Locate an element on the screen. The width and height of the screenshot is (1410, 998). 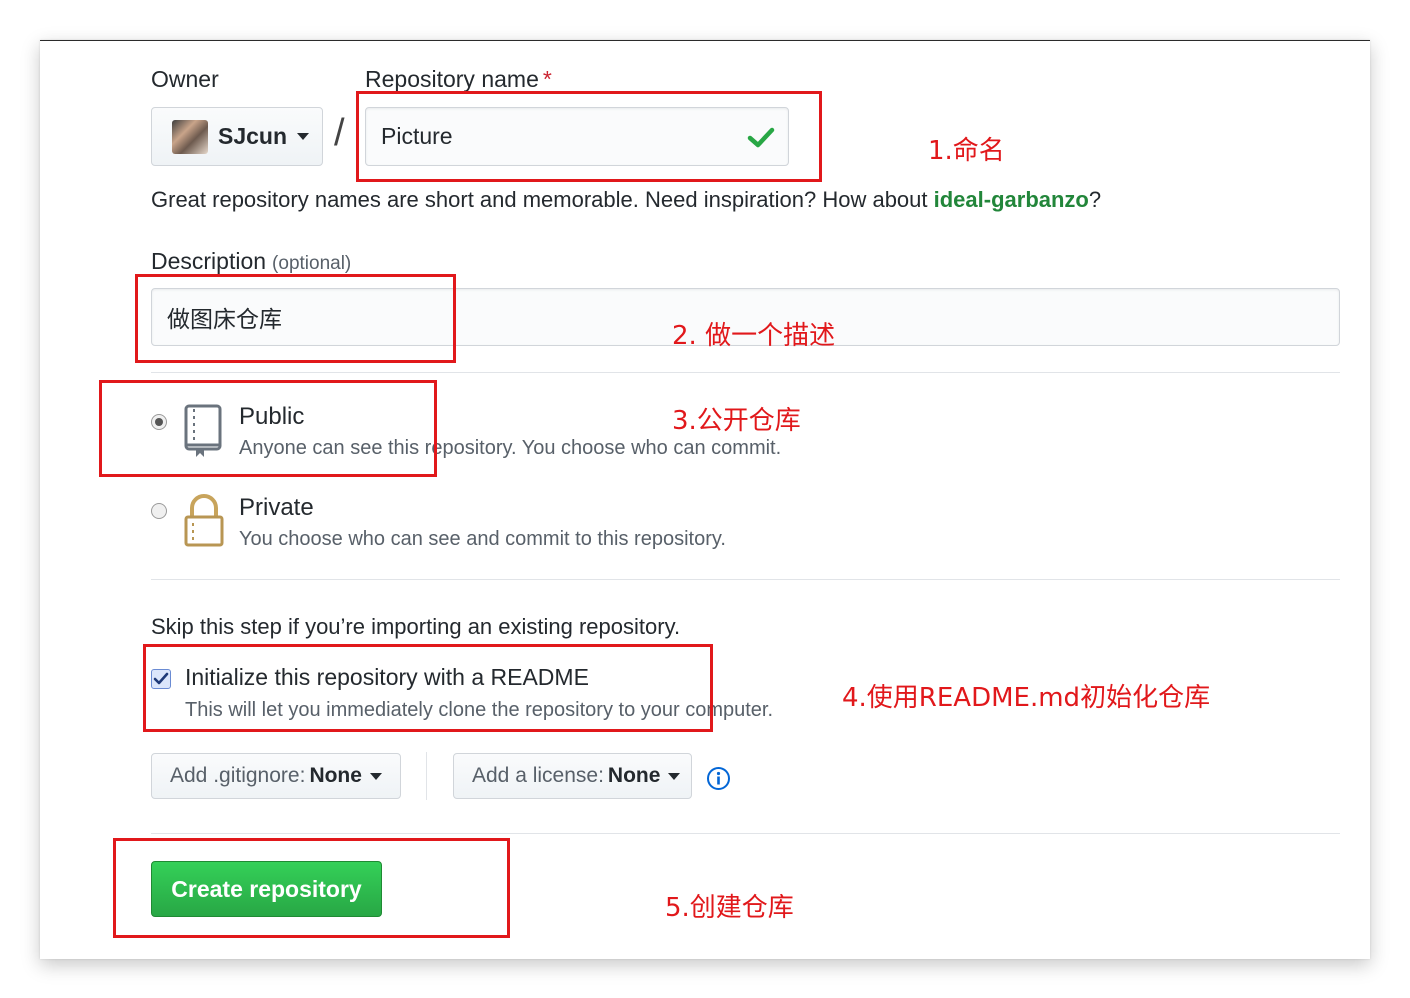
description-label: Description (optional) is located at coordinates (251, 261).